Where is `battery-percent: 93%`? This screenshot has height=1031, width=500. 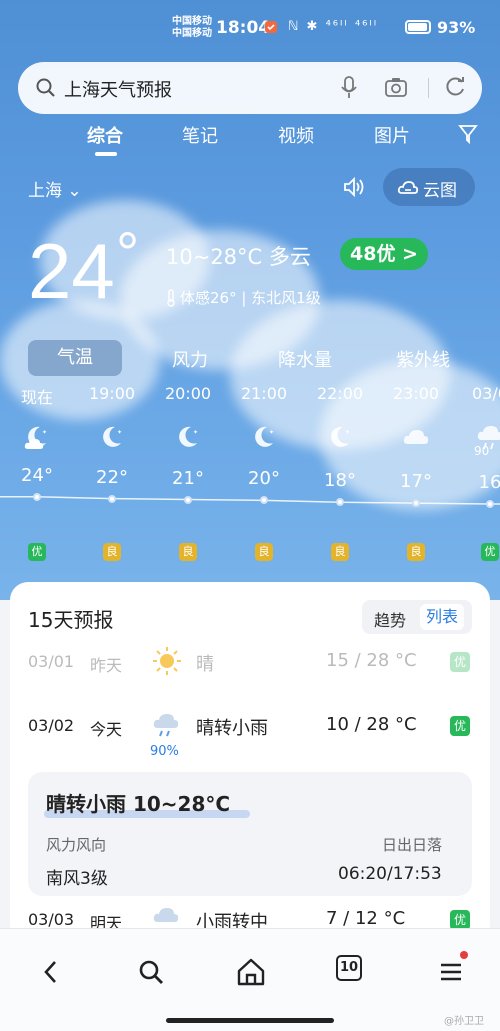
battery-percent: 93% is located at coordinates (456, 27).